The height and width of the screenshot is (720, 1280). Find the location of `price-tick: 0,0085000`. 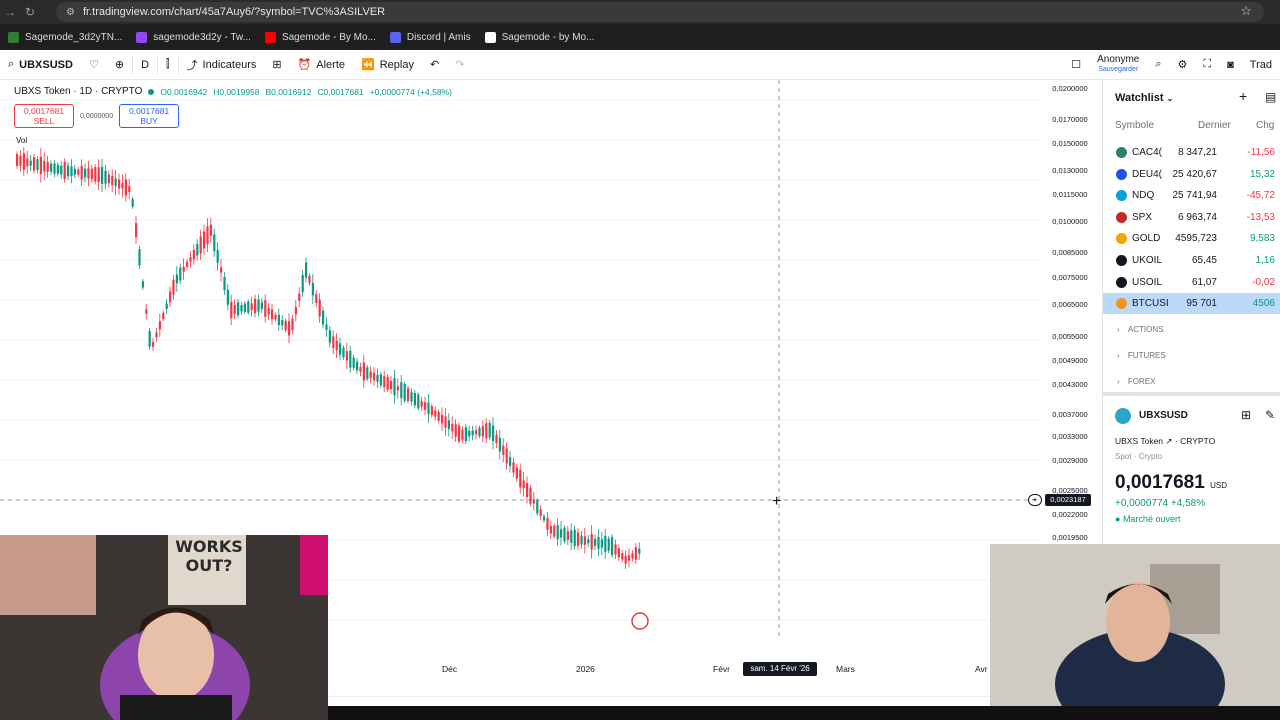

price-tick: 0,0085000 is located at coordinates (1070, 252).